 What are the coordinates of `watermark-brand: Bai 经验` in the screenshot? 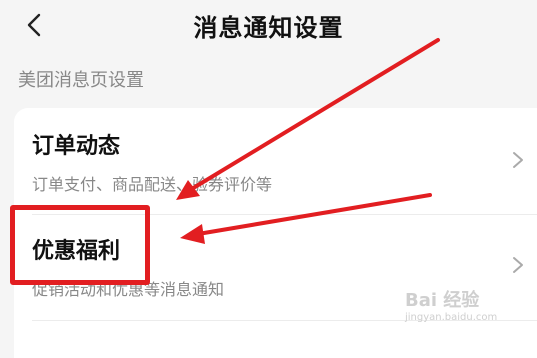 It's located at (442, 300).